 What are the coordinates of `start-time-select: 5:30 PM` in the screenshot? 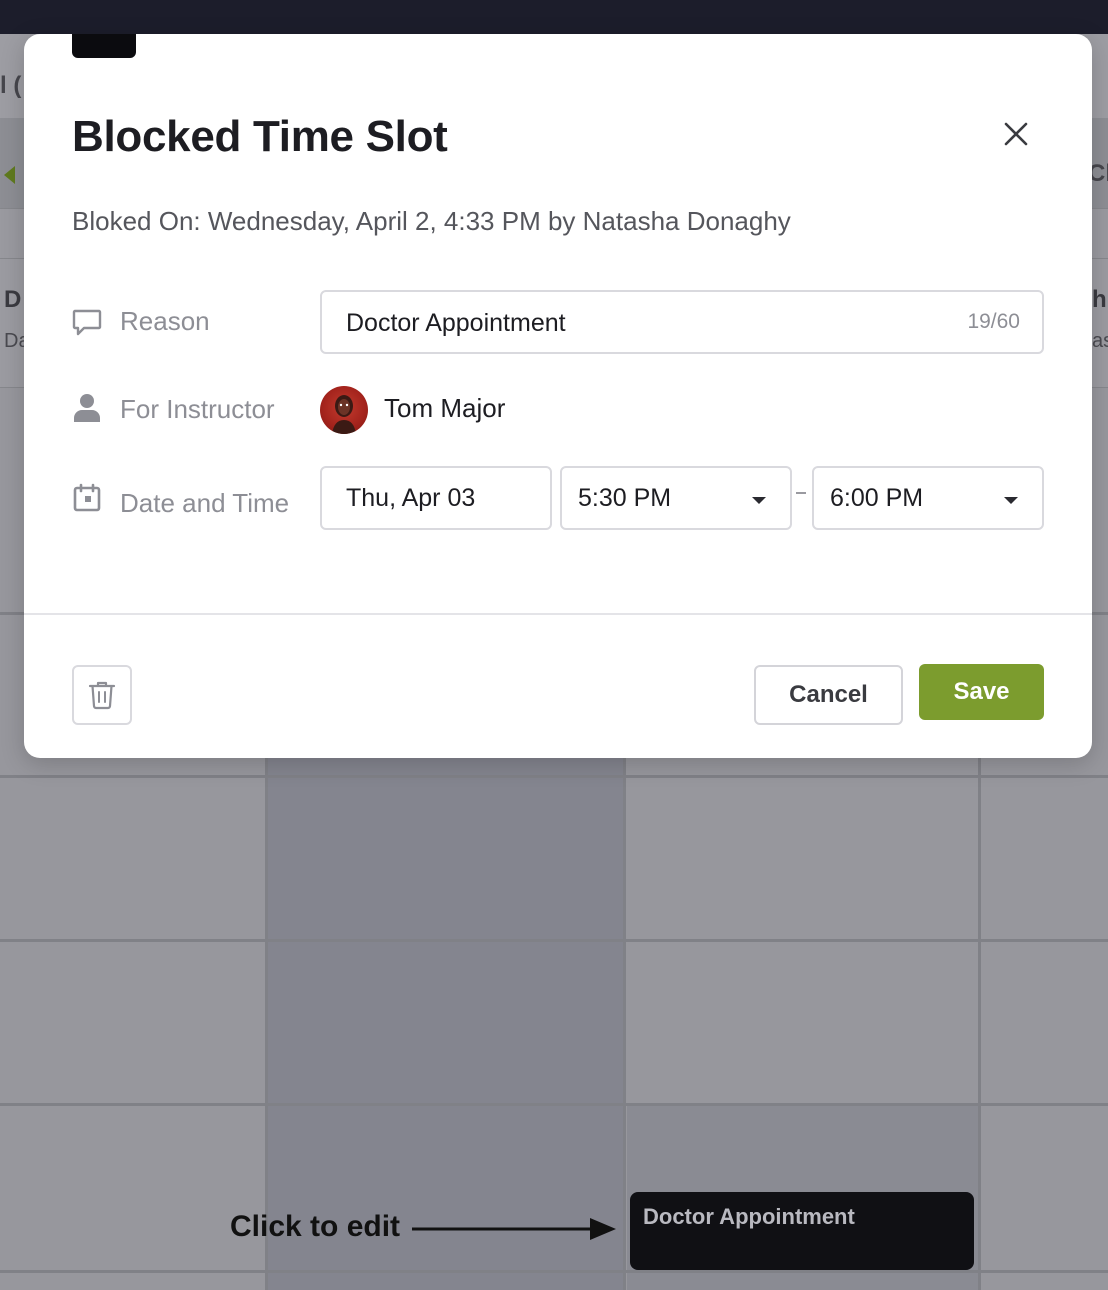 It's located at (676, 498).